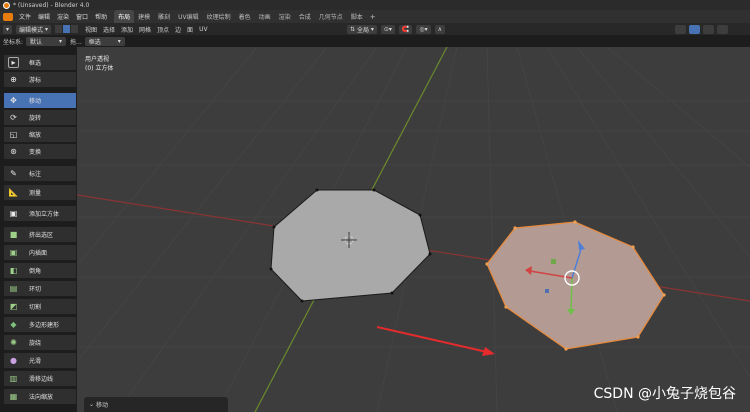 Image resolution: width=750 pixels, height=412 pixels. I want to click on tab-shading: 着色, so click(245, 16).